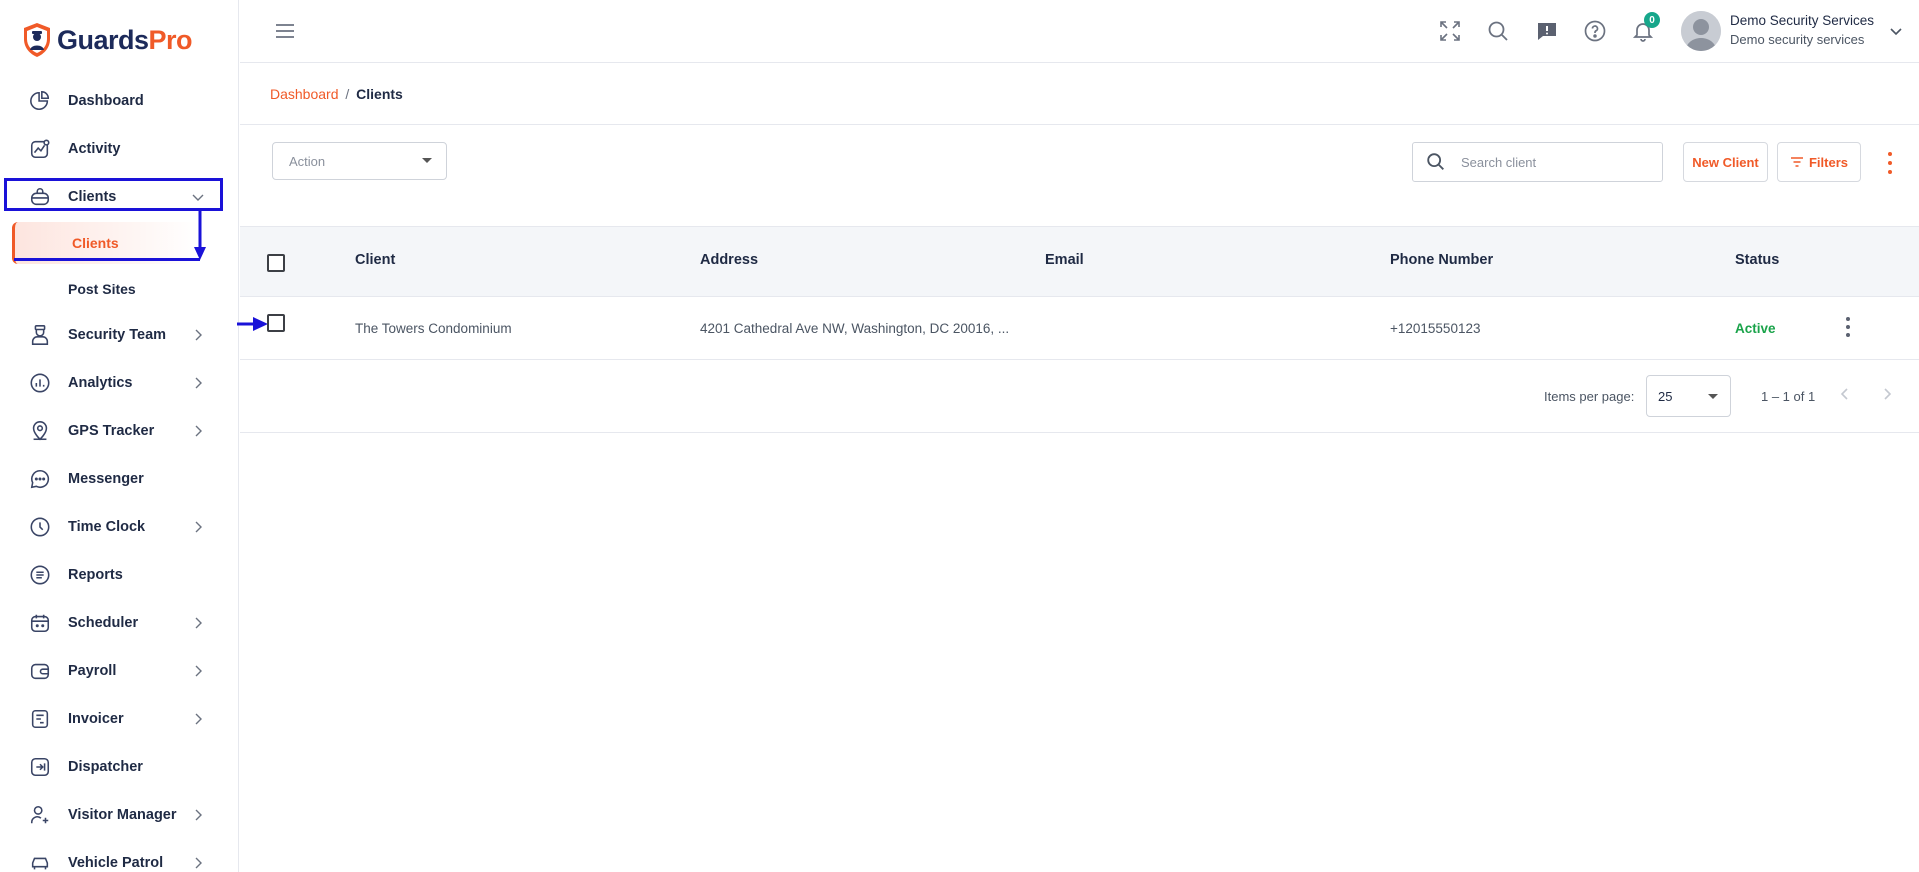  Describe the element at coordinates (125, 40) in the screenshot. I see `app-name: GuardsPro` at that location.